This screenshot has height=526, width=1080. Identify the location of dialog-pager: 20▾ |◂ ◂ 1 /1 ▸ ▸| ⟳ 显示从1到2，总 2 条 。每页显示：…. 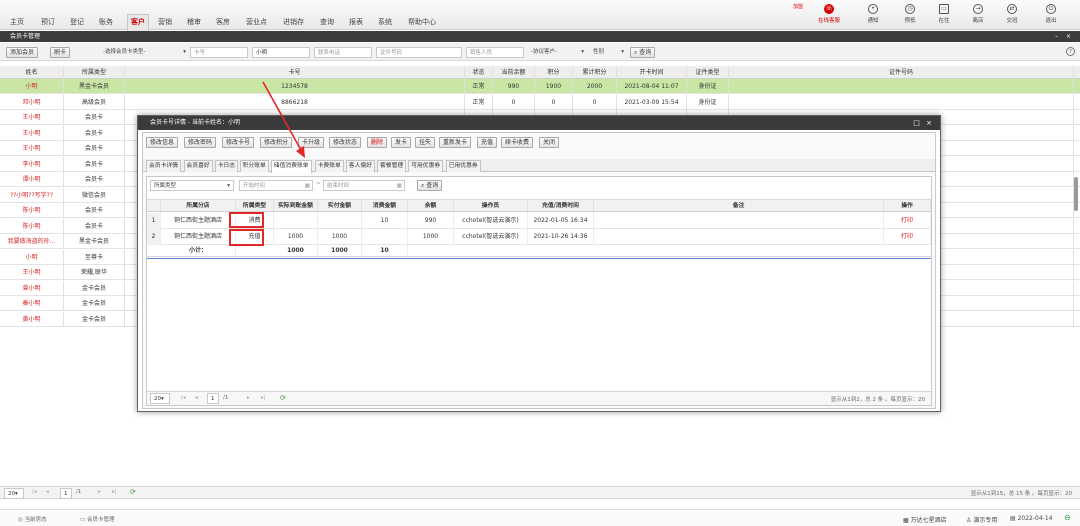
(539, 398).